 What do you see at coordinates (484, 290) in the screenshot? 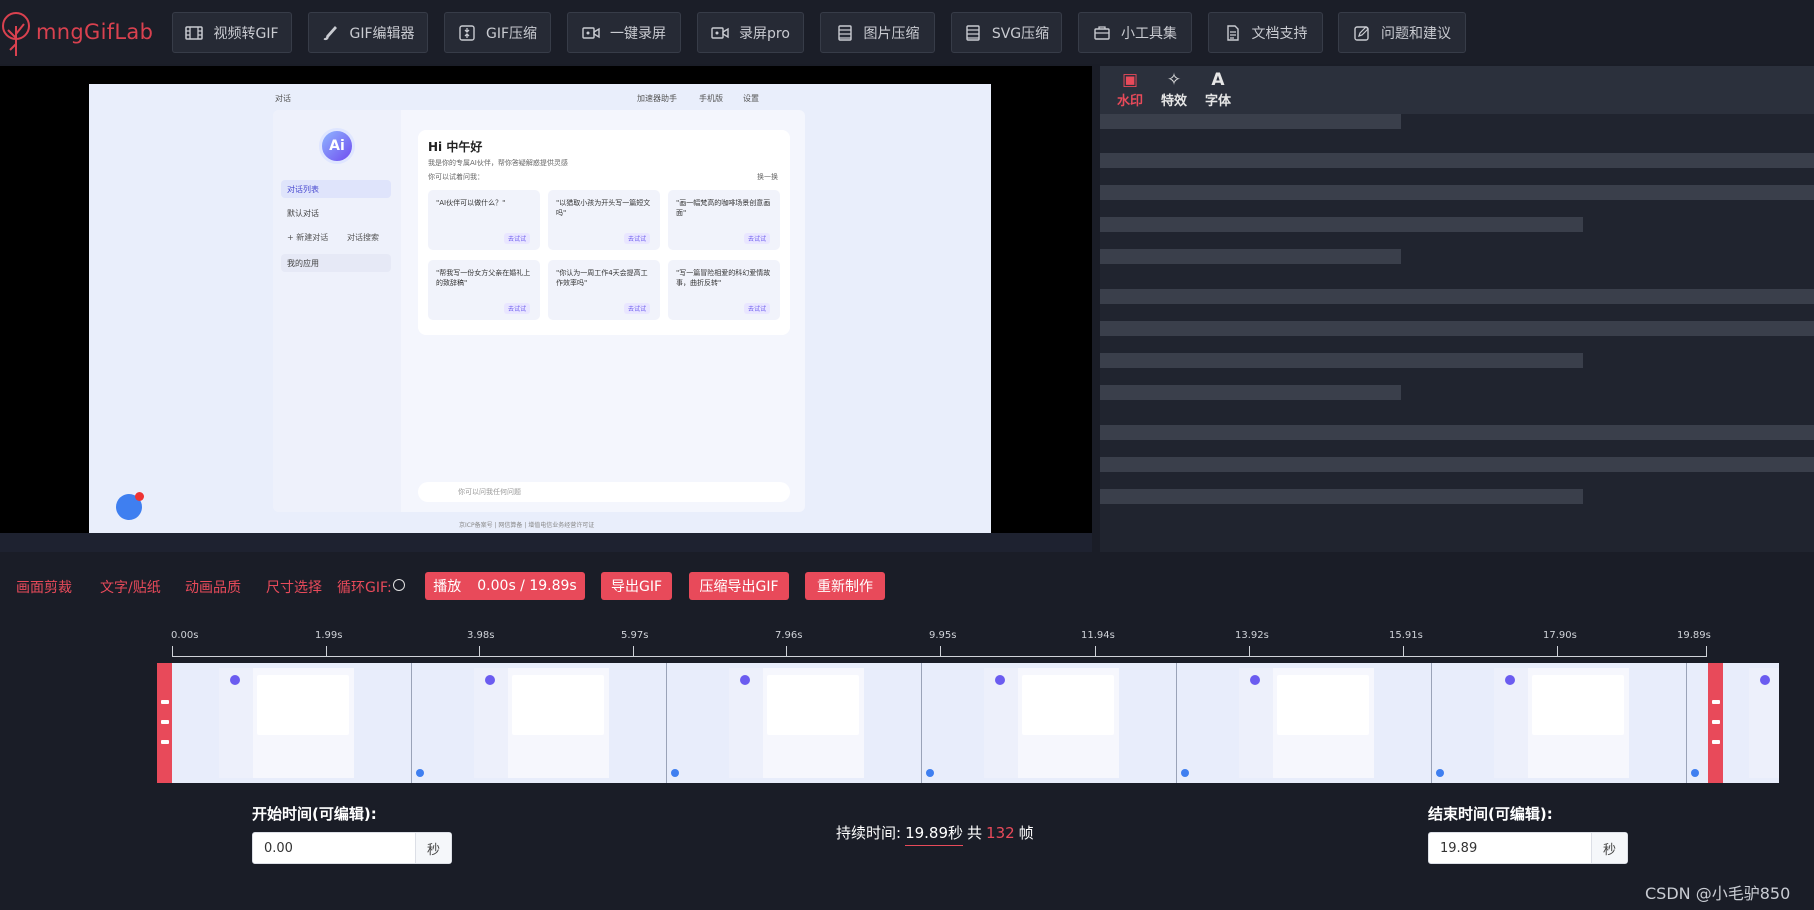
I see `preview-suggestion: "帮我写一份女方父亲在婚礼上的致辞稿" 去试试` at bounding box center [484, 290].